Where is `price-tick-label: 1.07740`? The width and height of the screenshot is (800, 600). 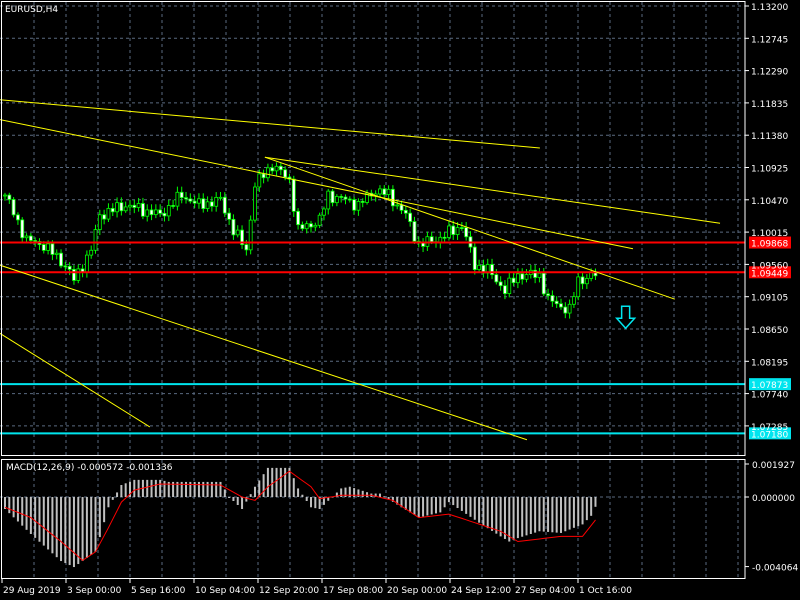 price-tick-label: 1.07740 is located at coordinates (769, 396).